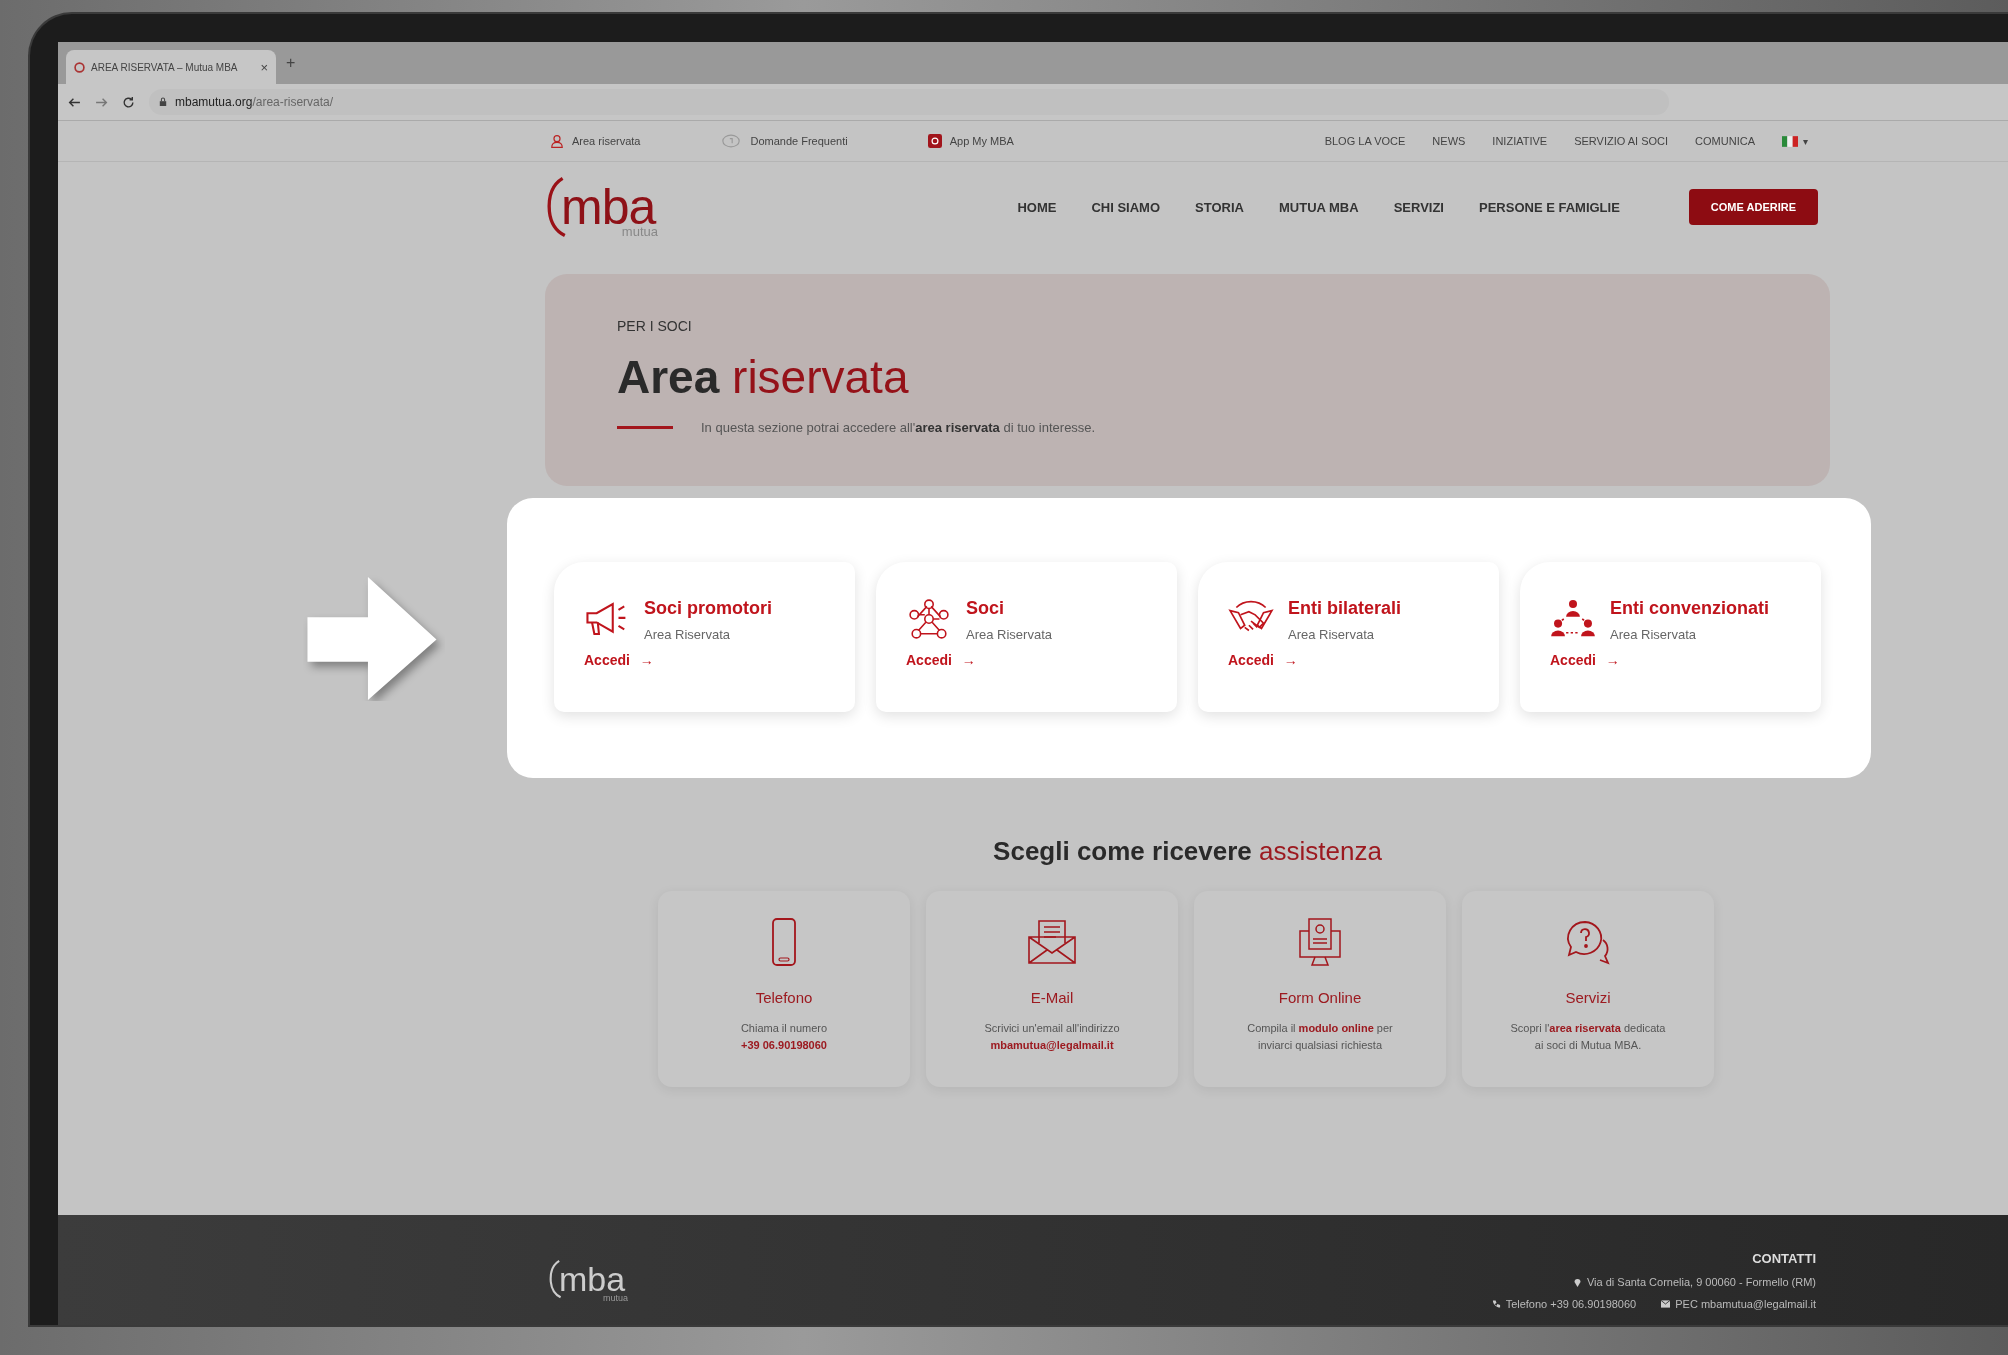 The image size is (2008, 1355). What do you see at coordinates (264, 67) in the screenshot?
I see `close-tab-button: ×` at bounding box center [264, 67].